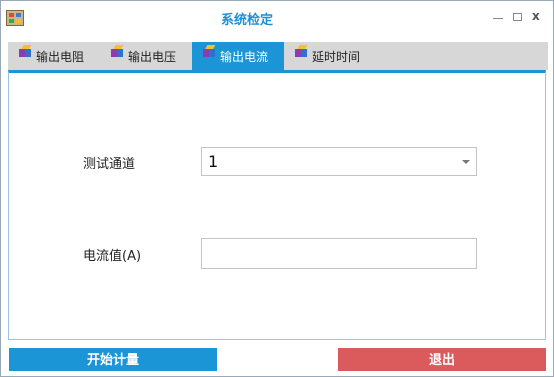 The width and height of the screenshot is (554, 377). What do you see at coordinates (152, 56) in the screenshot?
I see `tab-label: 输出电压` at bounding box center [152, 56].